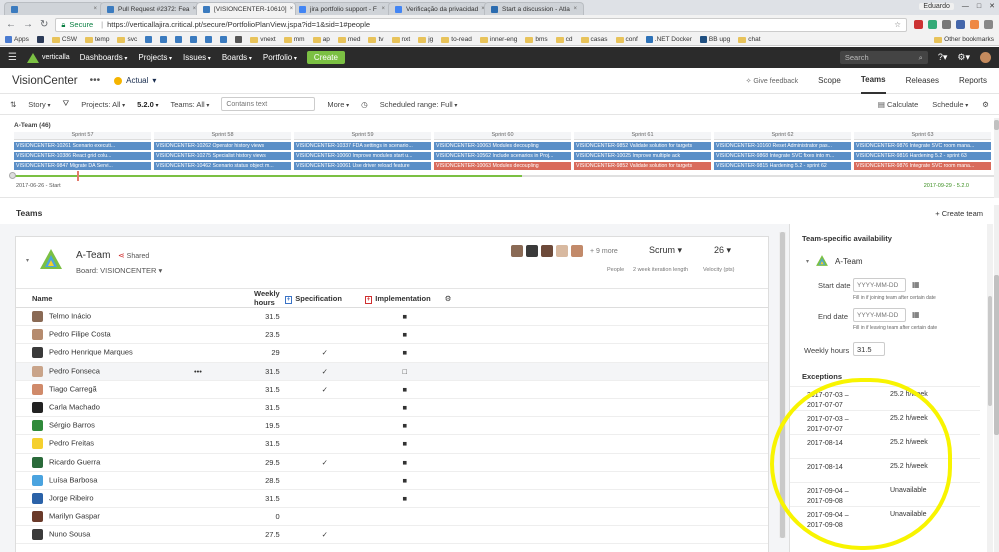 The image size is (999, 552). I want to click on column-implementation: + Implementation, so click(404, 298).